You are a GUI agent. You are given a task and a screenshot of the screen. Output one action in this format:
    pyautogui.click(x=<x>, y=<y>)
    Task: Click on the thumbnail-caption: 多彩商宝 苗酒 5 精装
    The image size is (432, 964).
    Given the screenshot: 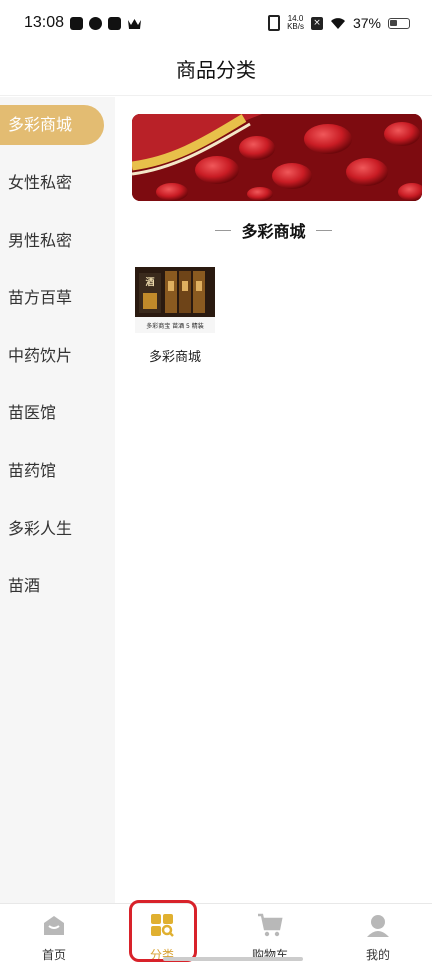 What is the action you would take?
    pyautogui.click(x=175, y=326)
    